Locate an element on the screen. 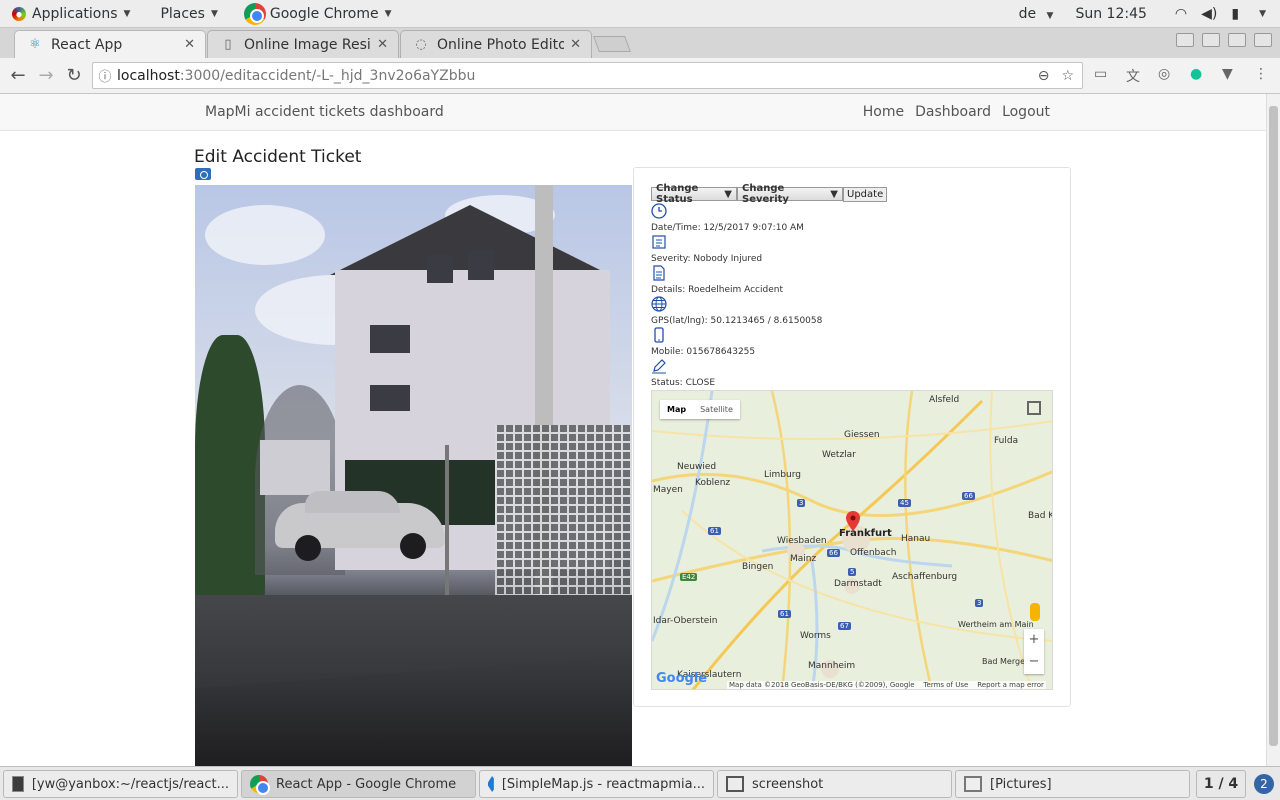 The width and height of the screenshot is (1280, 800). severity-select-label: Change Severity is located at coordinates (765, 194).